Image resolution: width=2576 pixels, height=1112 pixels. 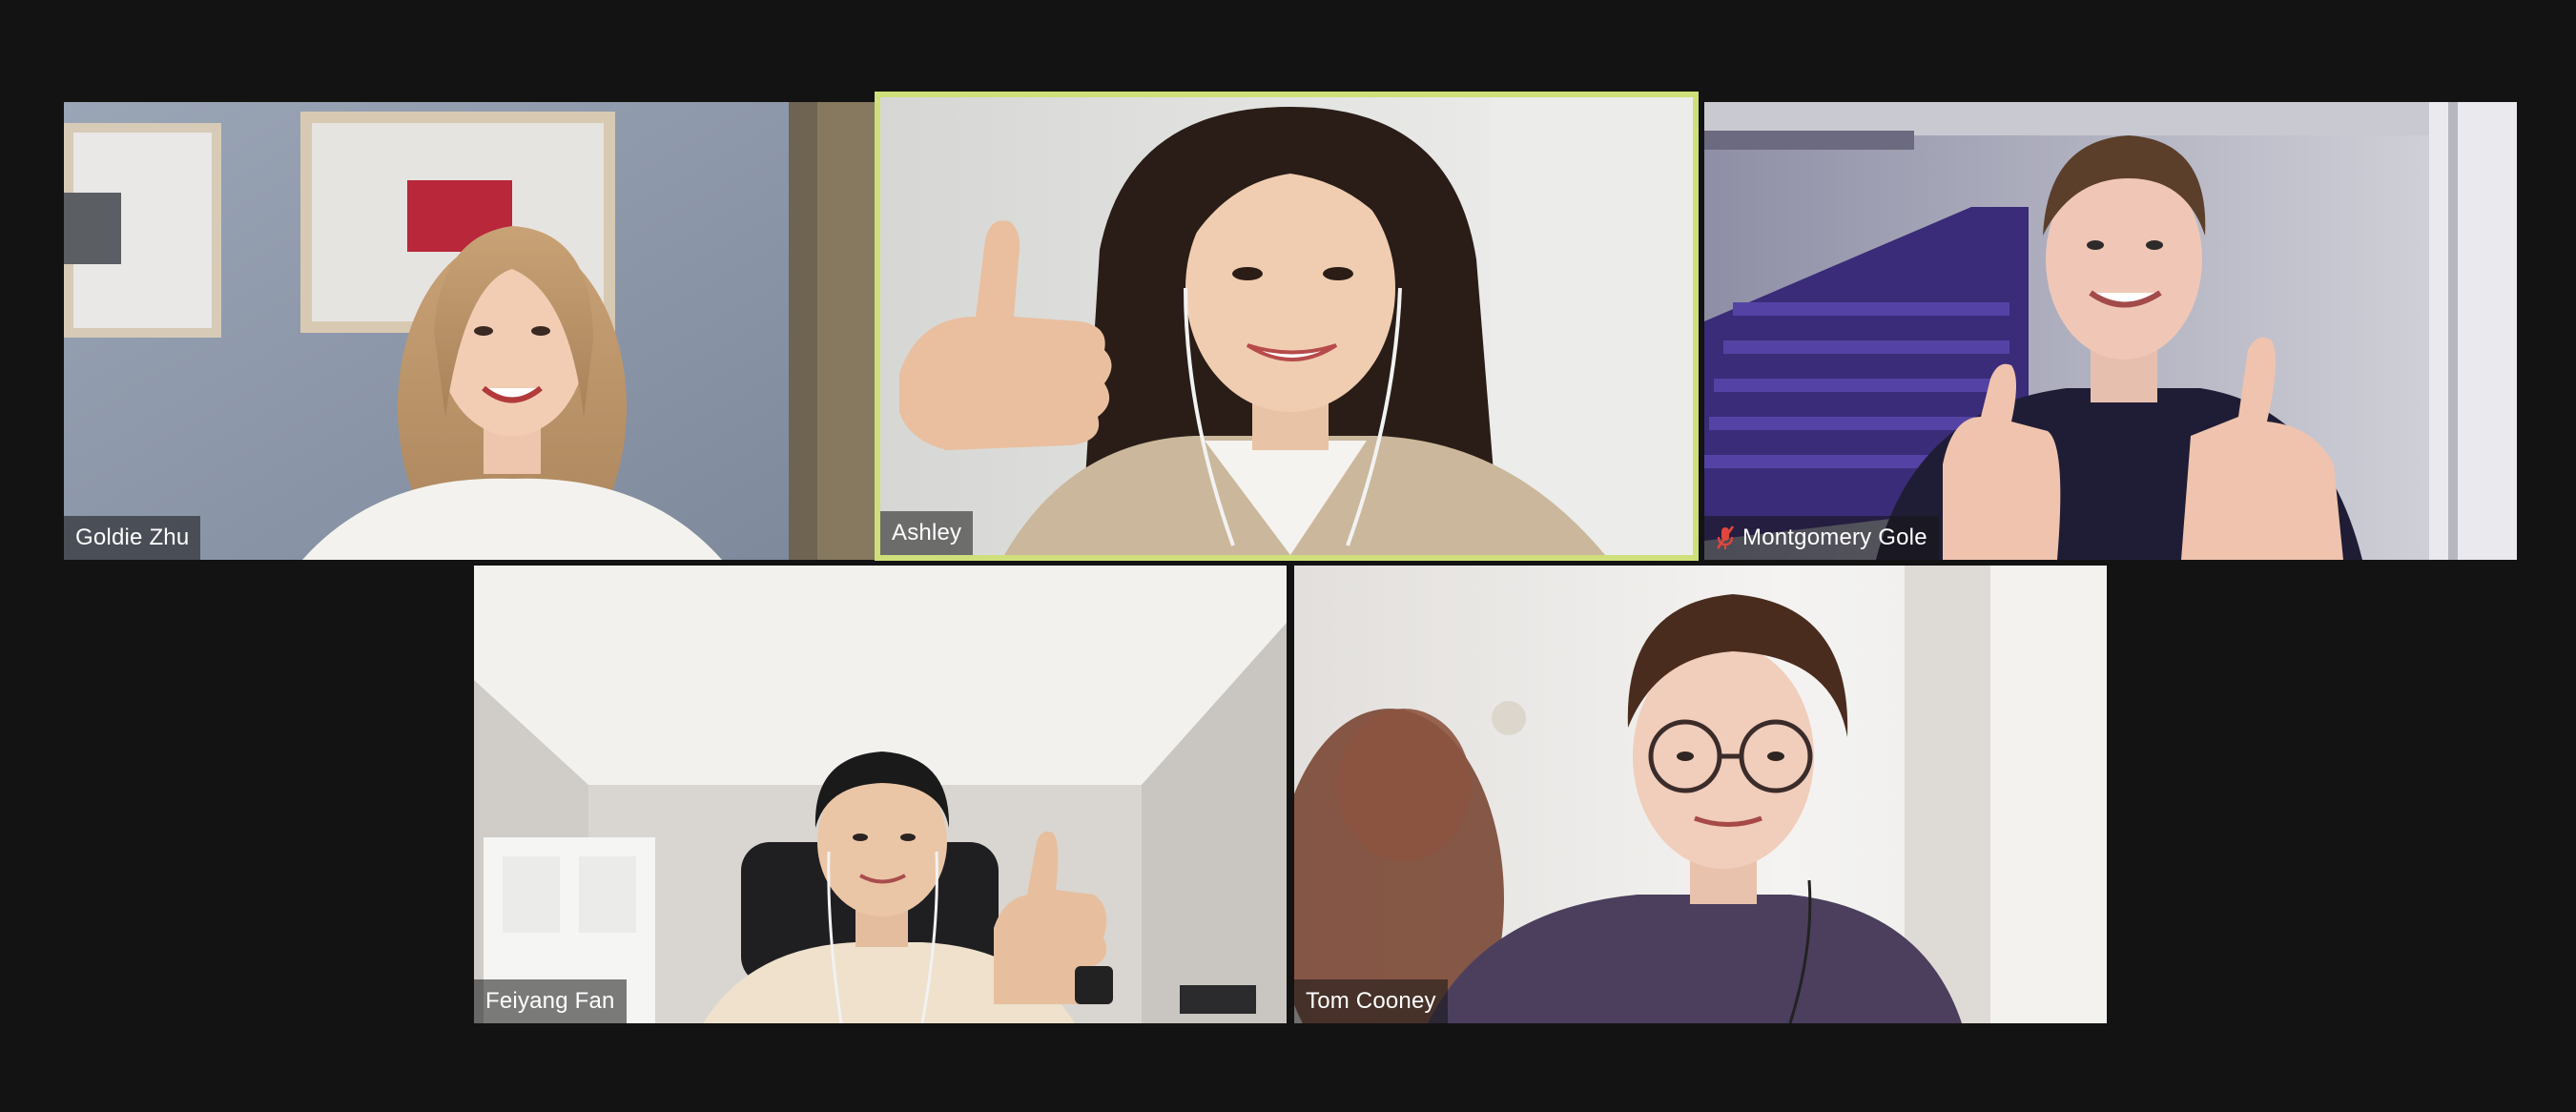 I want to click on participant-nameplate: Montgomery Gole, so click(x=1821, y=538).